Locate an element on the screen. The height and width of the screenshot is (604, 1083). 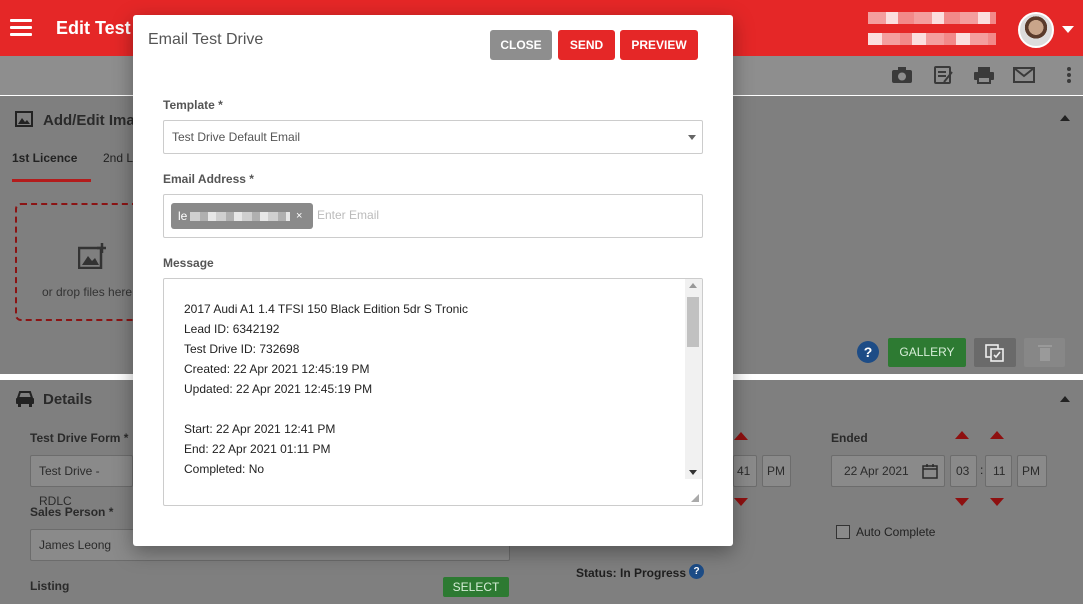
gallery-button: GALLERY is located at coordinates (927, 352).